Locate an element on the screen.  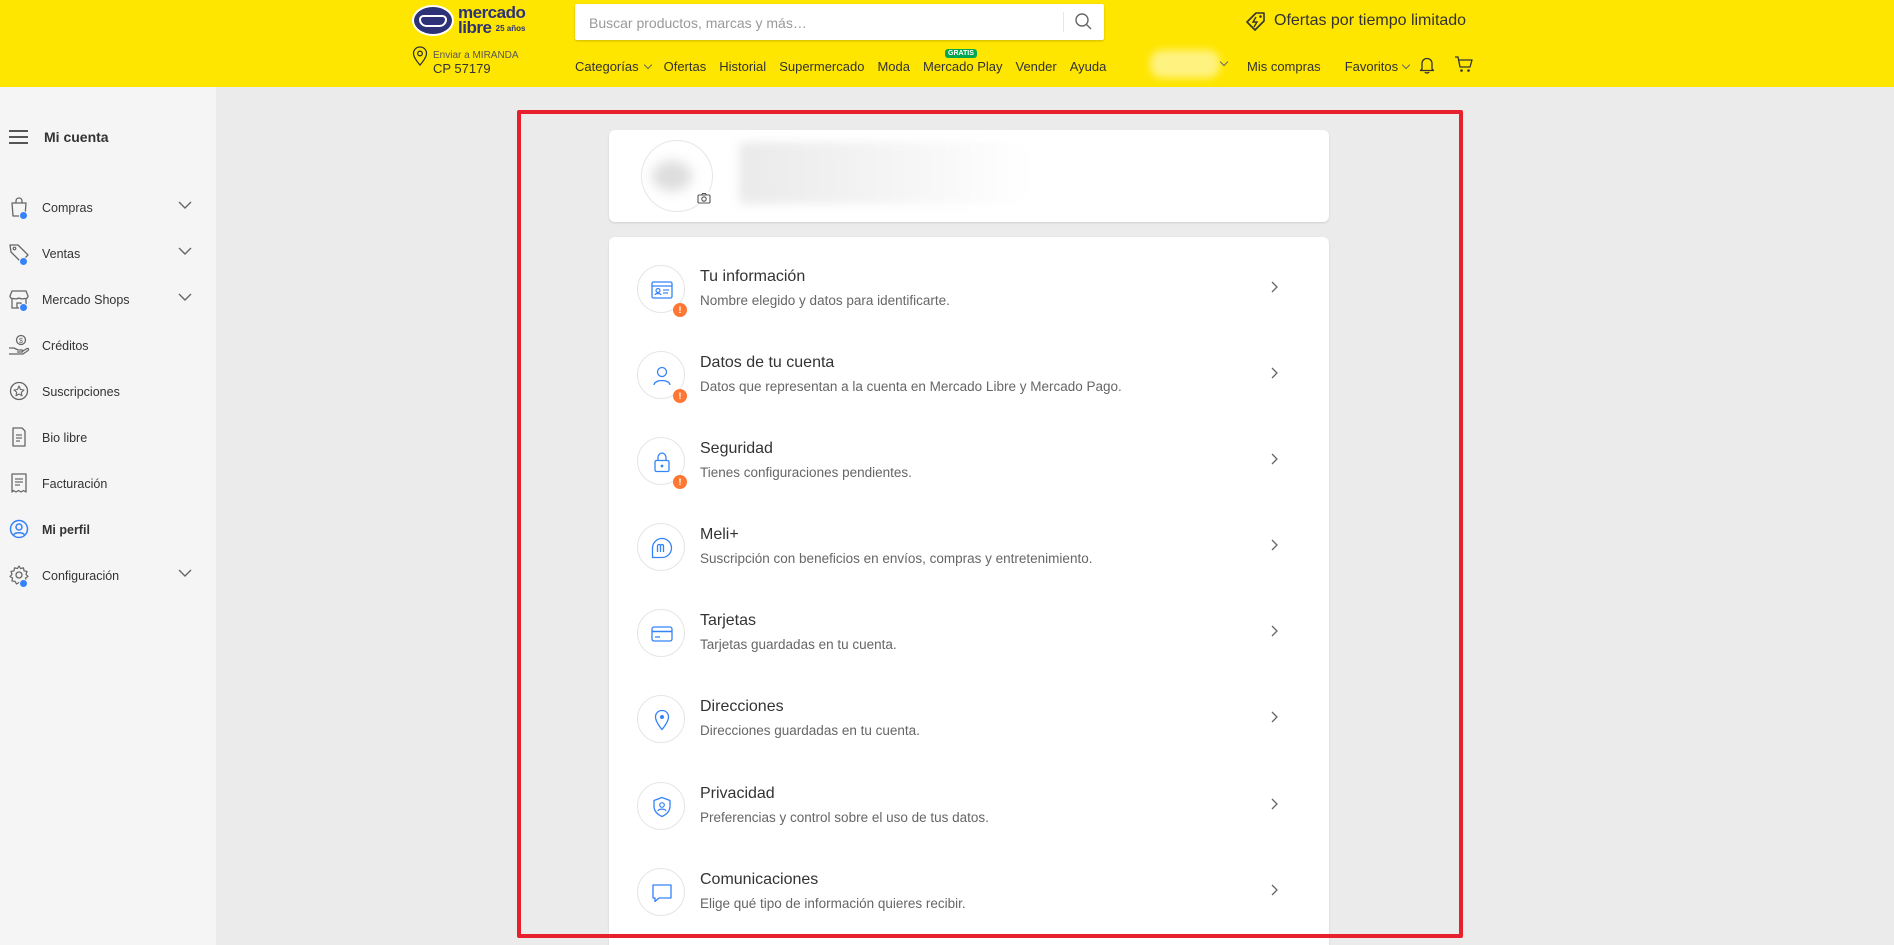
free-badge: GRATIS is located at coordinates (961, 53).